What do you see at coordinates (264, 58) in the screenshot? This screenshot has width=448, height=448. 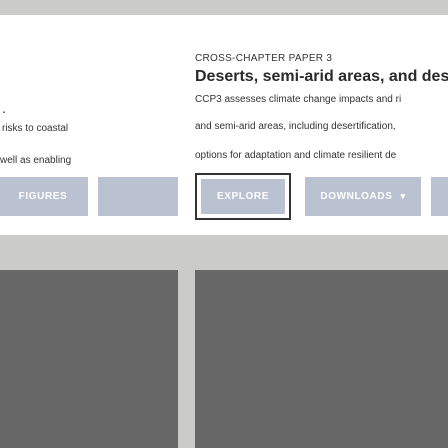 I see `paper-kicker: CROSS-CHAPTER PAPER 3` at bounding box center [264, 58].